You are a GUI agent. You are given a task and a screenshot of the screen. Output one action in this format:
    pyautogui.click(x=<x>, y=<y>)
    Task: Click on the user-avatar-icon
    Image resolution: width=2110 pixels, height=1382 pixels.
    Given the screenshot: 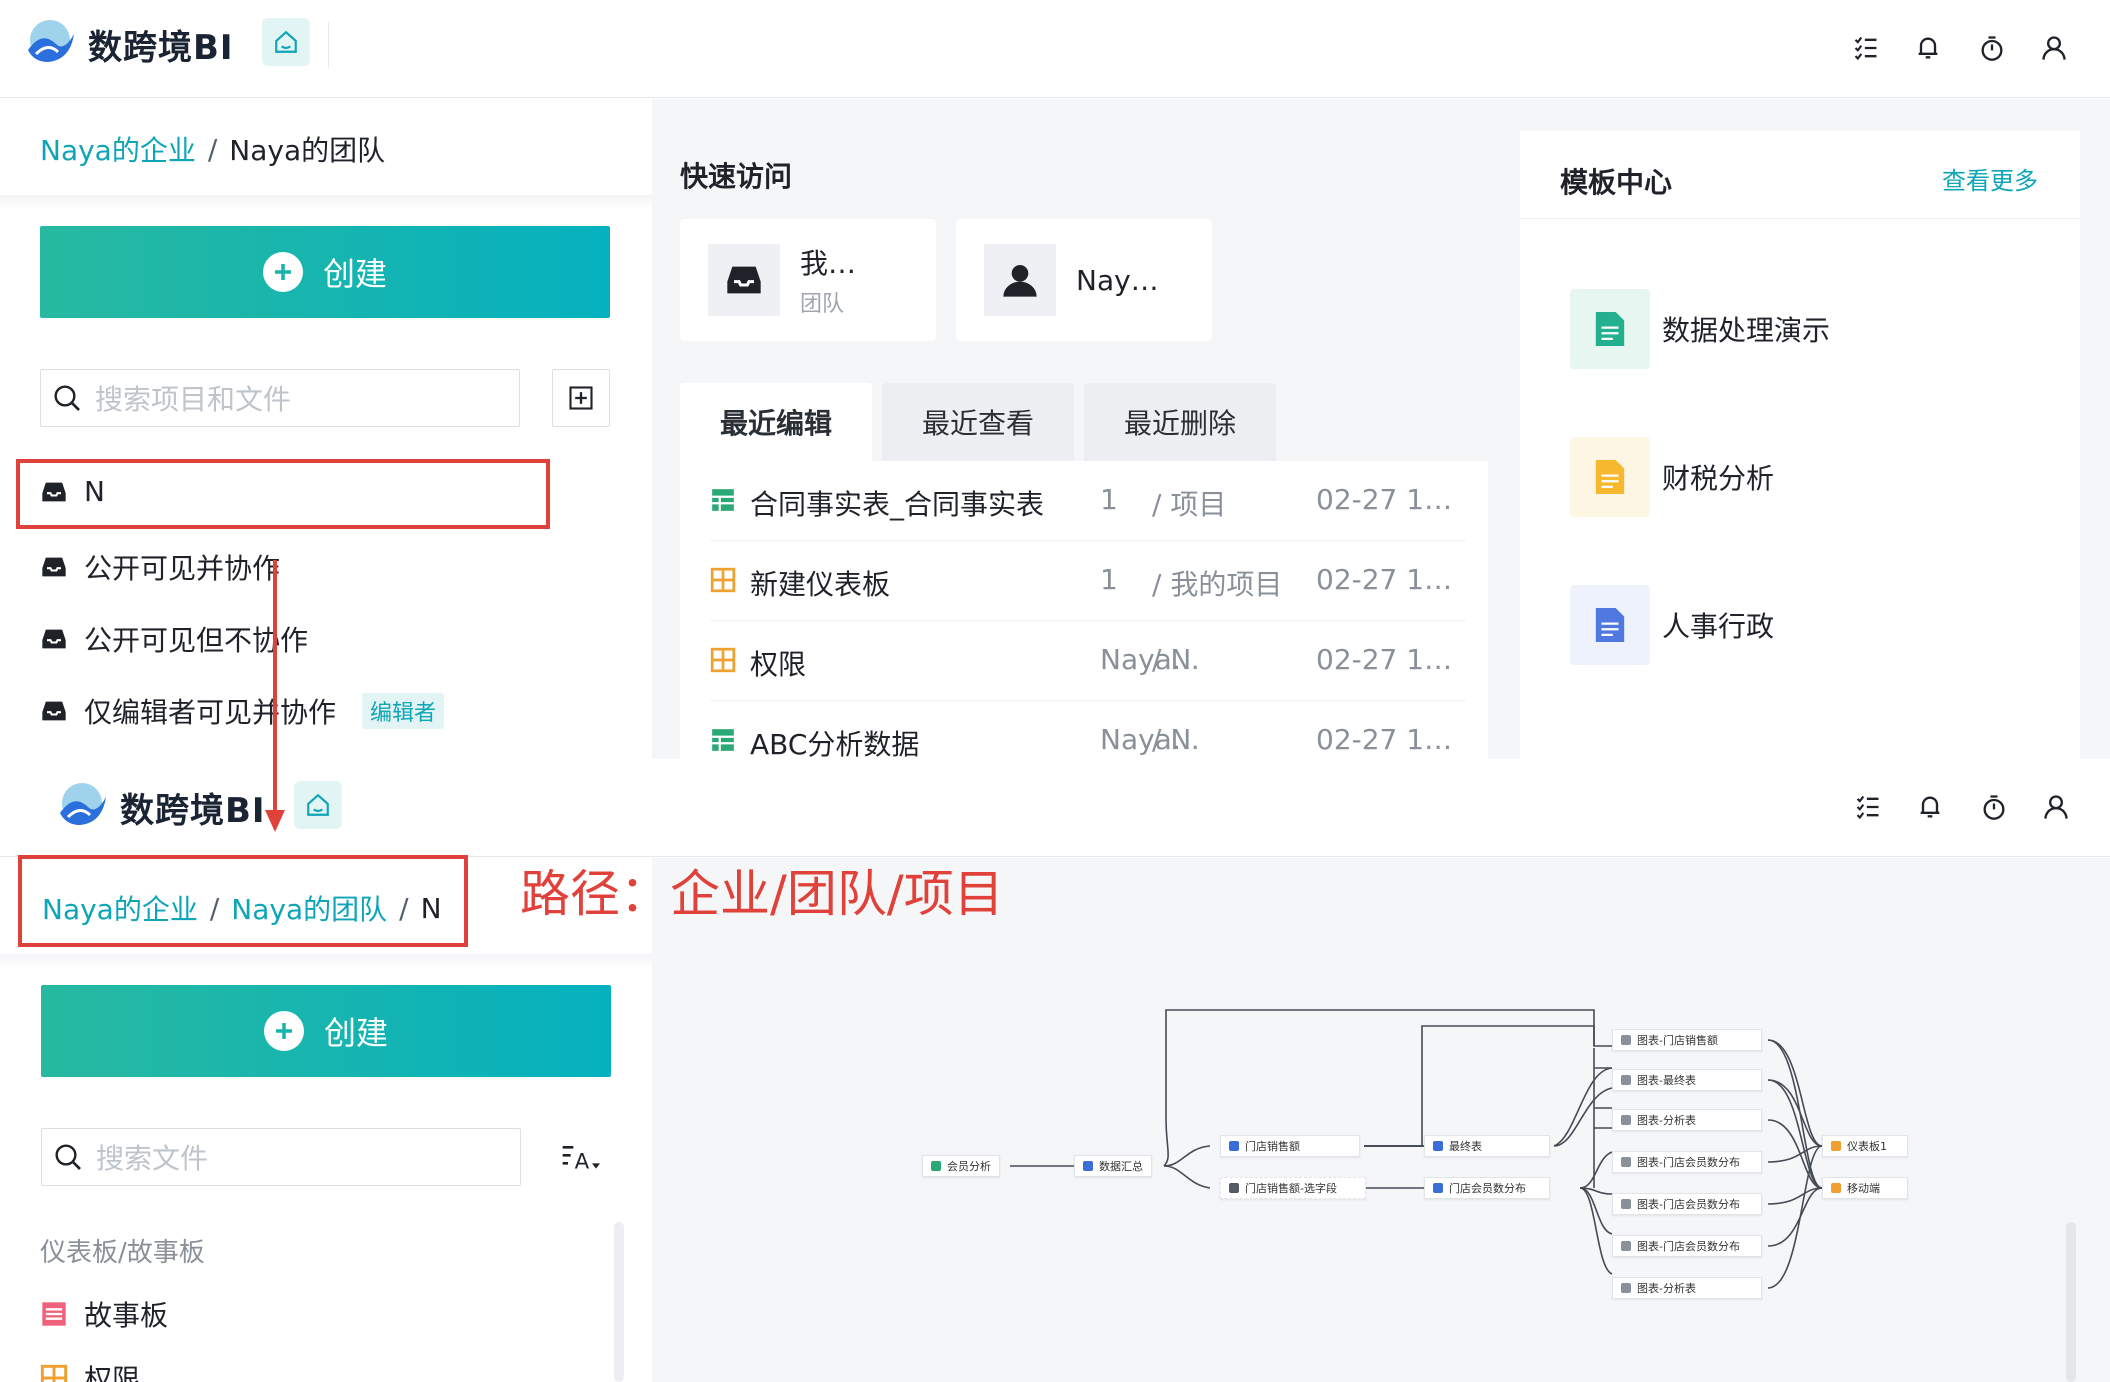 What is the action you would take?
    pyautogui.click(x=1020, y=280)
    